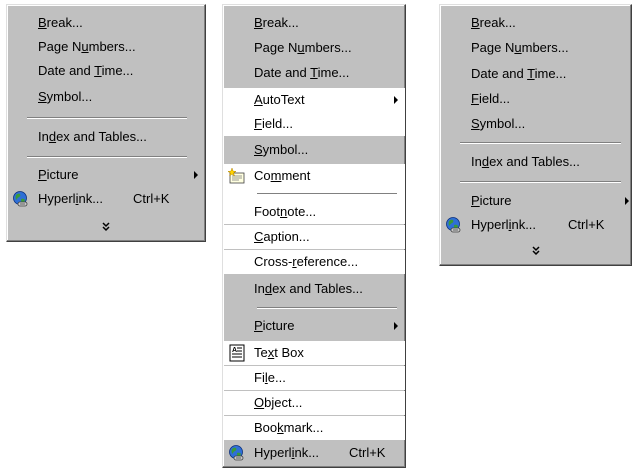 The height and width of the screenshot is (468, 633). Describe the element at coordinates (314, 176) in the screenshot. I see `menu-item-comment: Comment` at that location.